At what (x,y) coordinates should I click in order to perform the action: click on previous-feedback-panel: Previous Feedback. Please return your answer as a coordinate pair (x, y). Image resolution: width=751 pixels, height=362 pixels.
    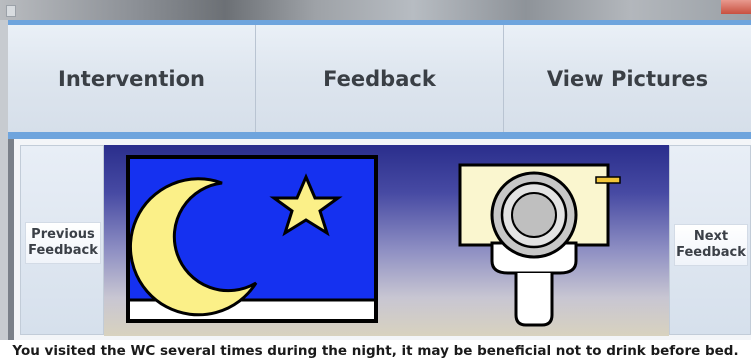
    Looking at the image, I should click on (62, 240).